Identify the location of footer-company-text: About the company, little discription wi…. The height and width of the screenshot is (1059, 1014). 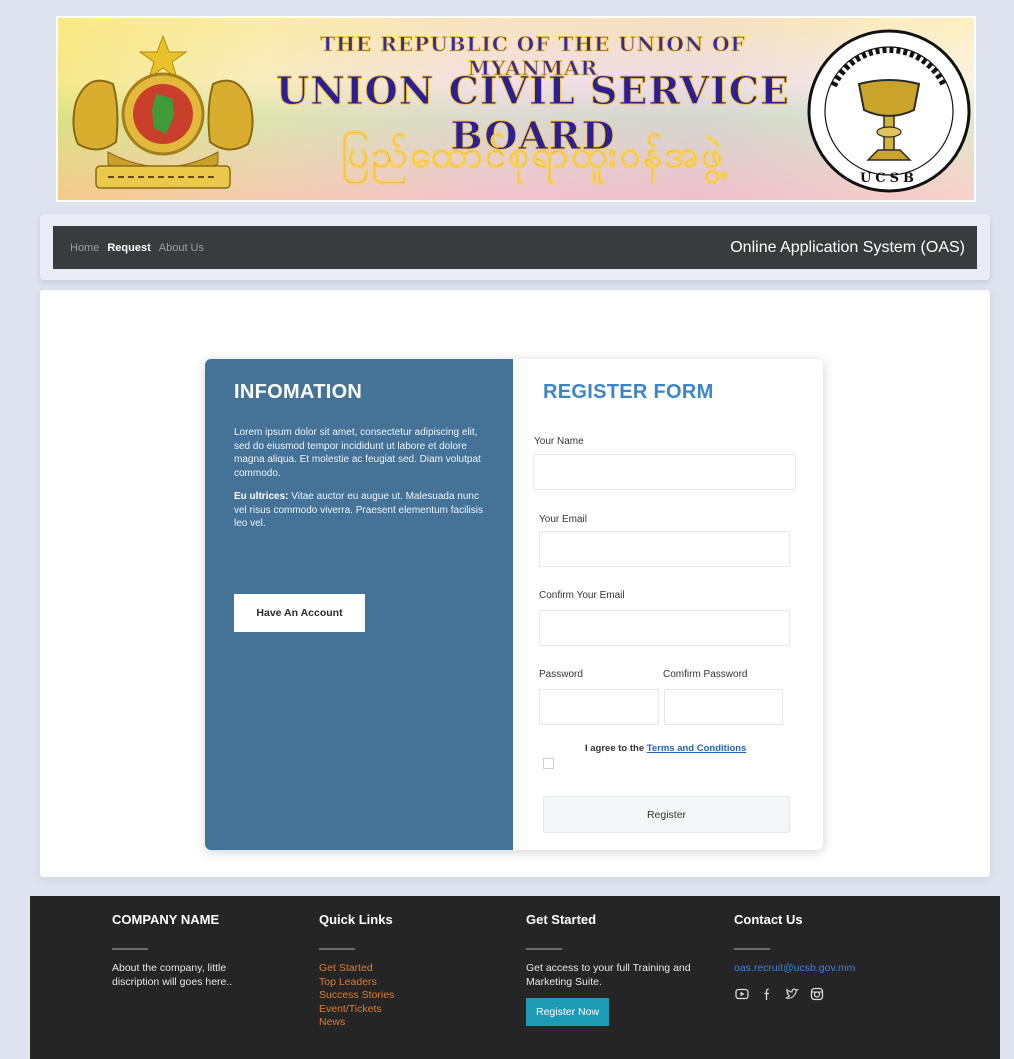
(172, 975).